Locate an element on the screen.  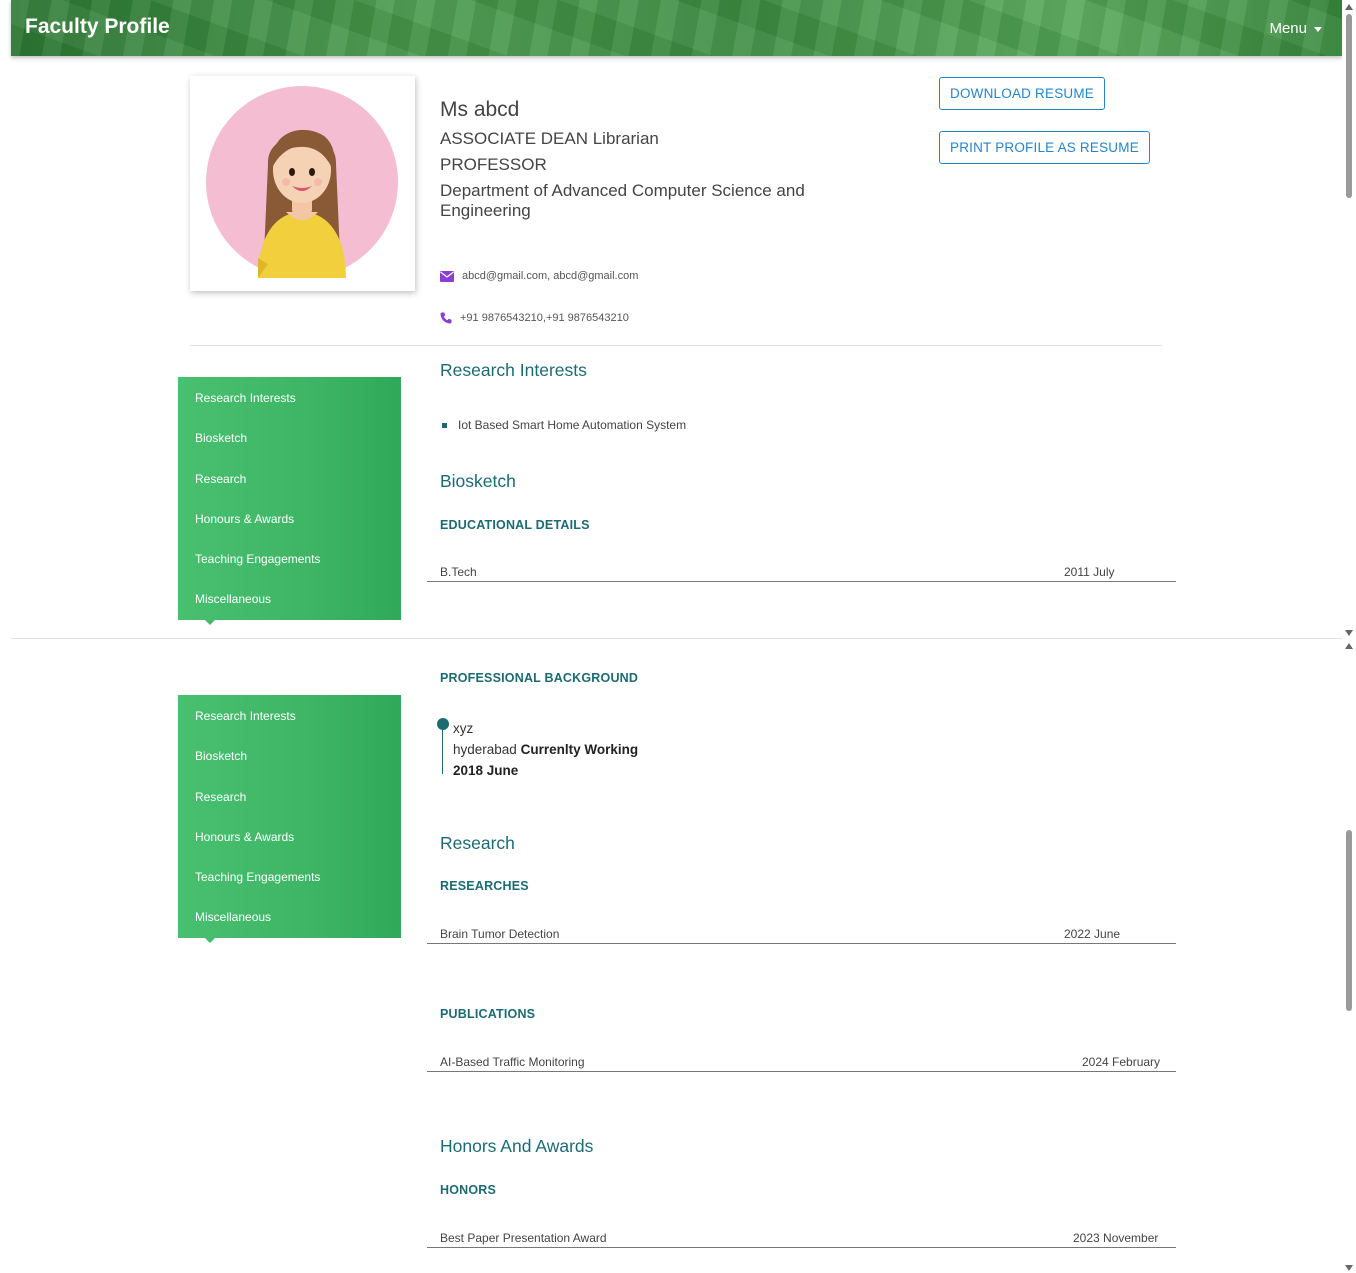
professional-org: xyz is located at coordinates (463, 728).